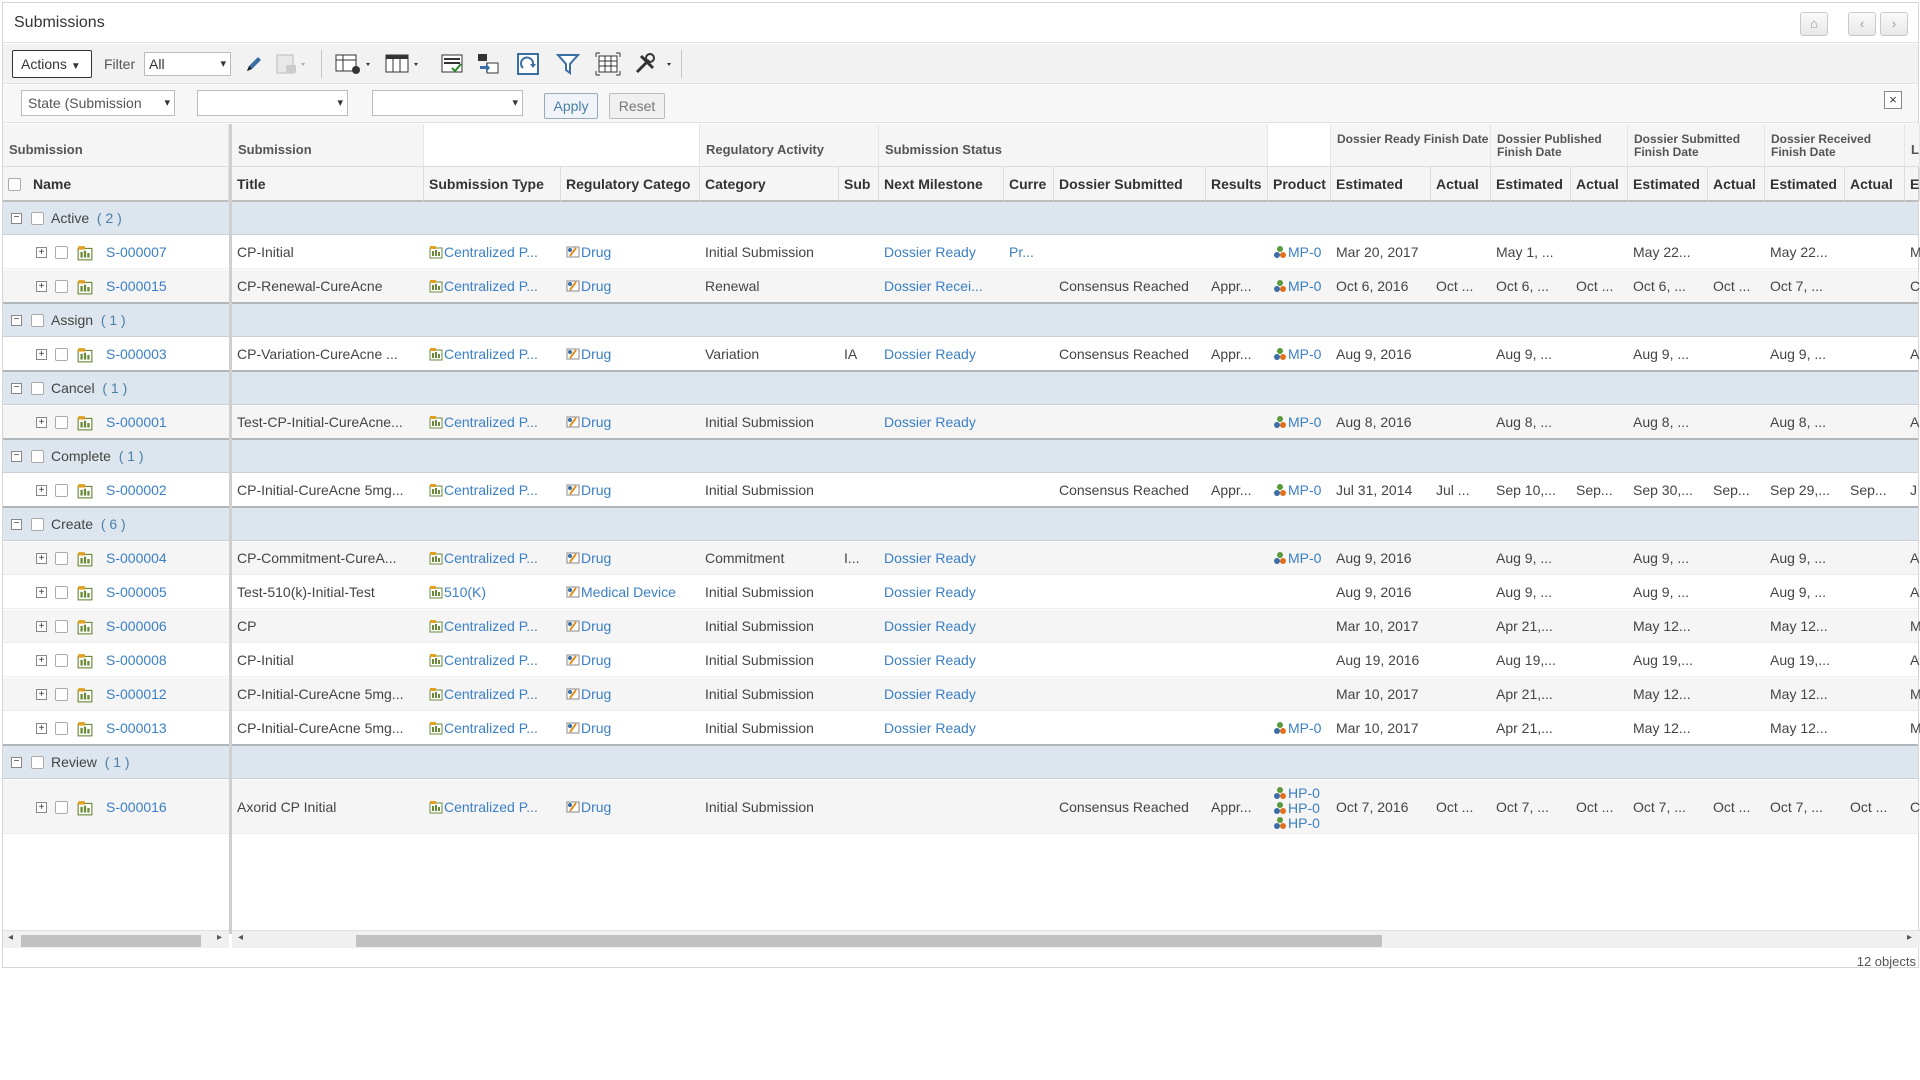 The width and height of the screenshot is (1920, 1080). Describe the element at coordinates (291, 64) in the screenshot. I see `new-document-button` at that location.